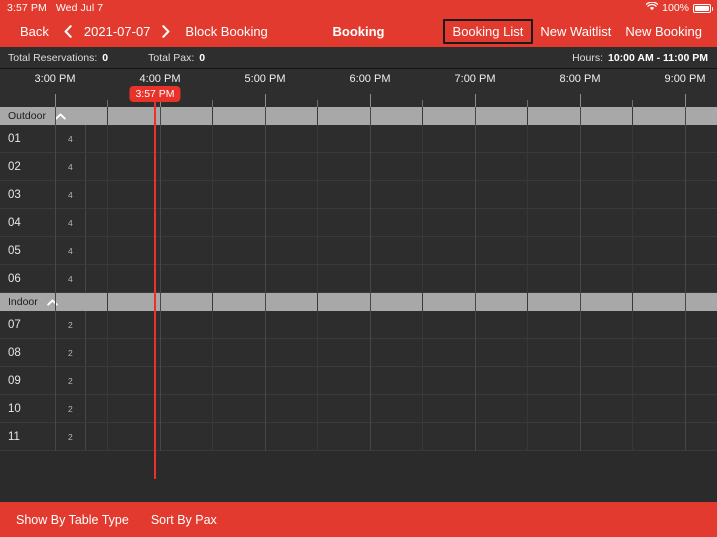 This screenshot has height=537, width=717. I want to click on hours-value: 10:00 AM - 11:00 PM, so click(658, 57).